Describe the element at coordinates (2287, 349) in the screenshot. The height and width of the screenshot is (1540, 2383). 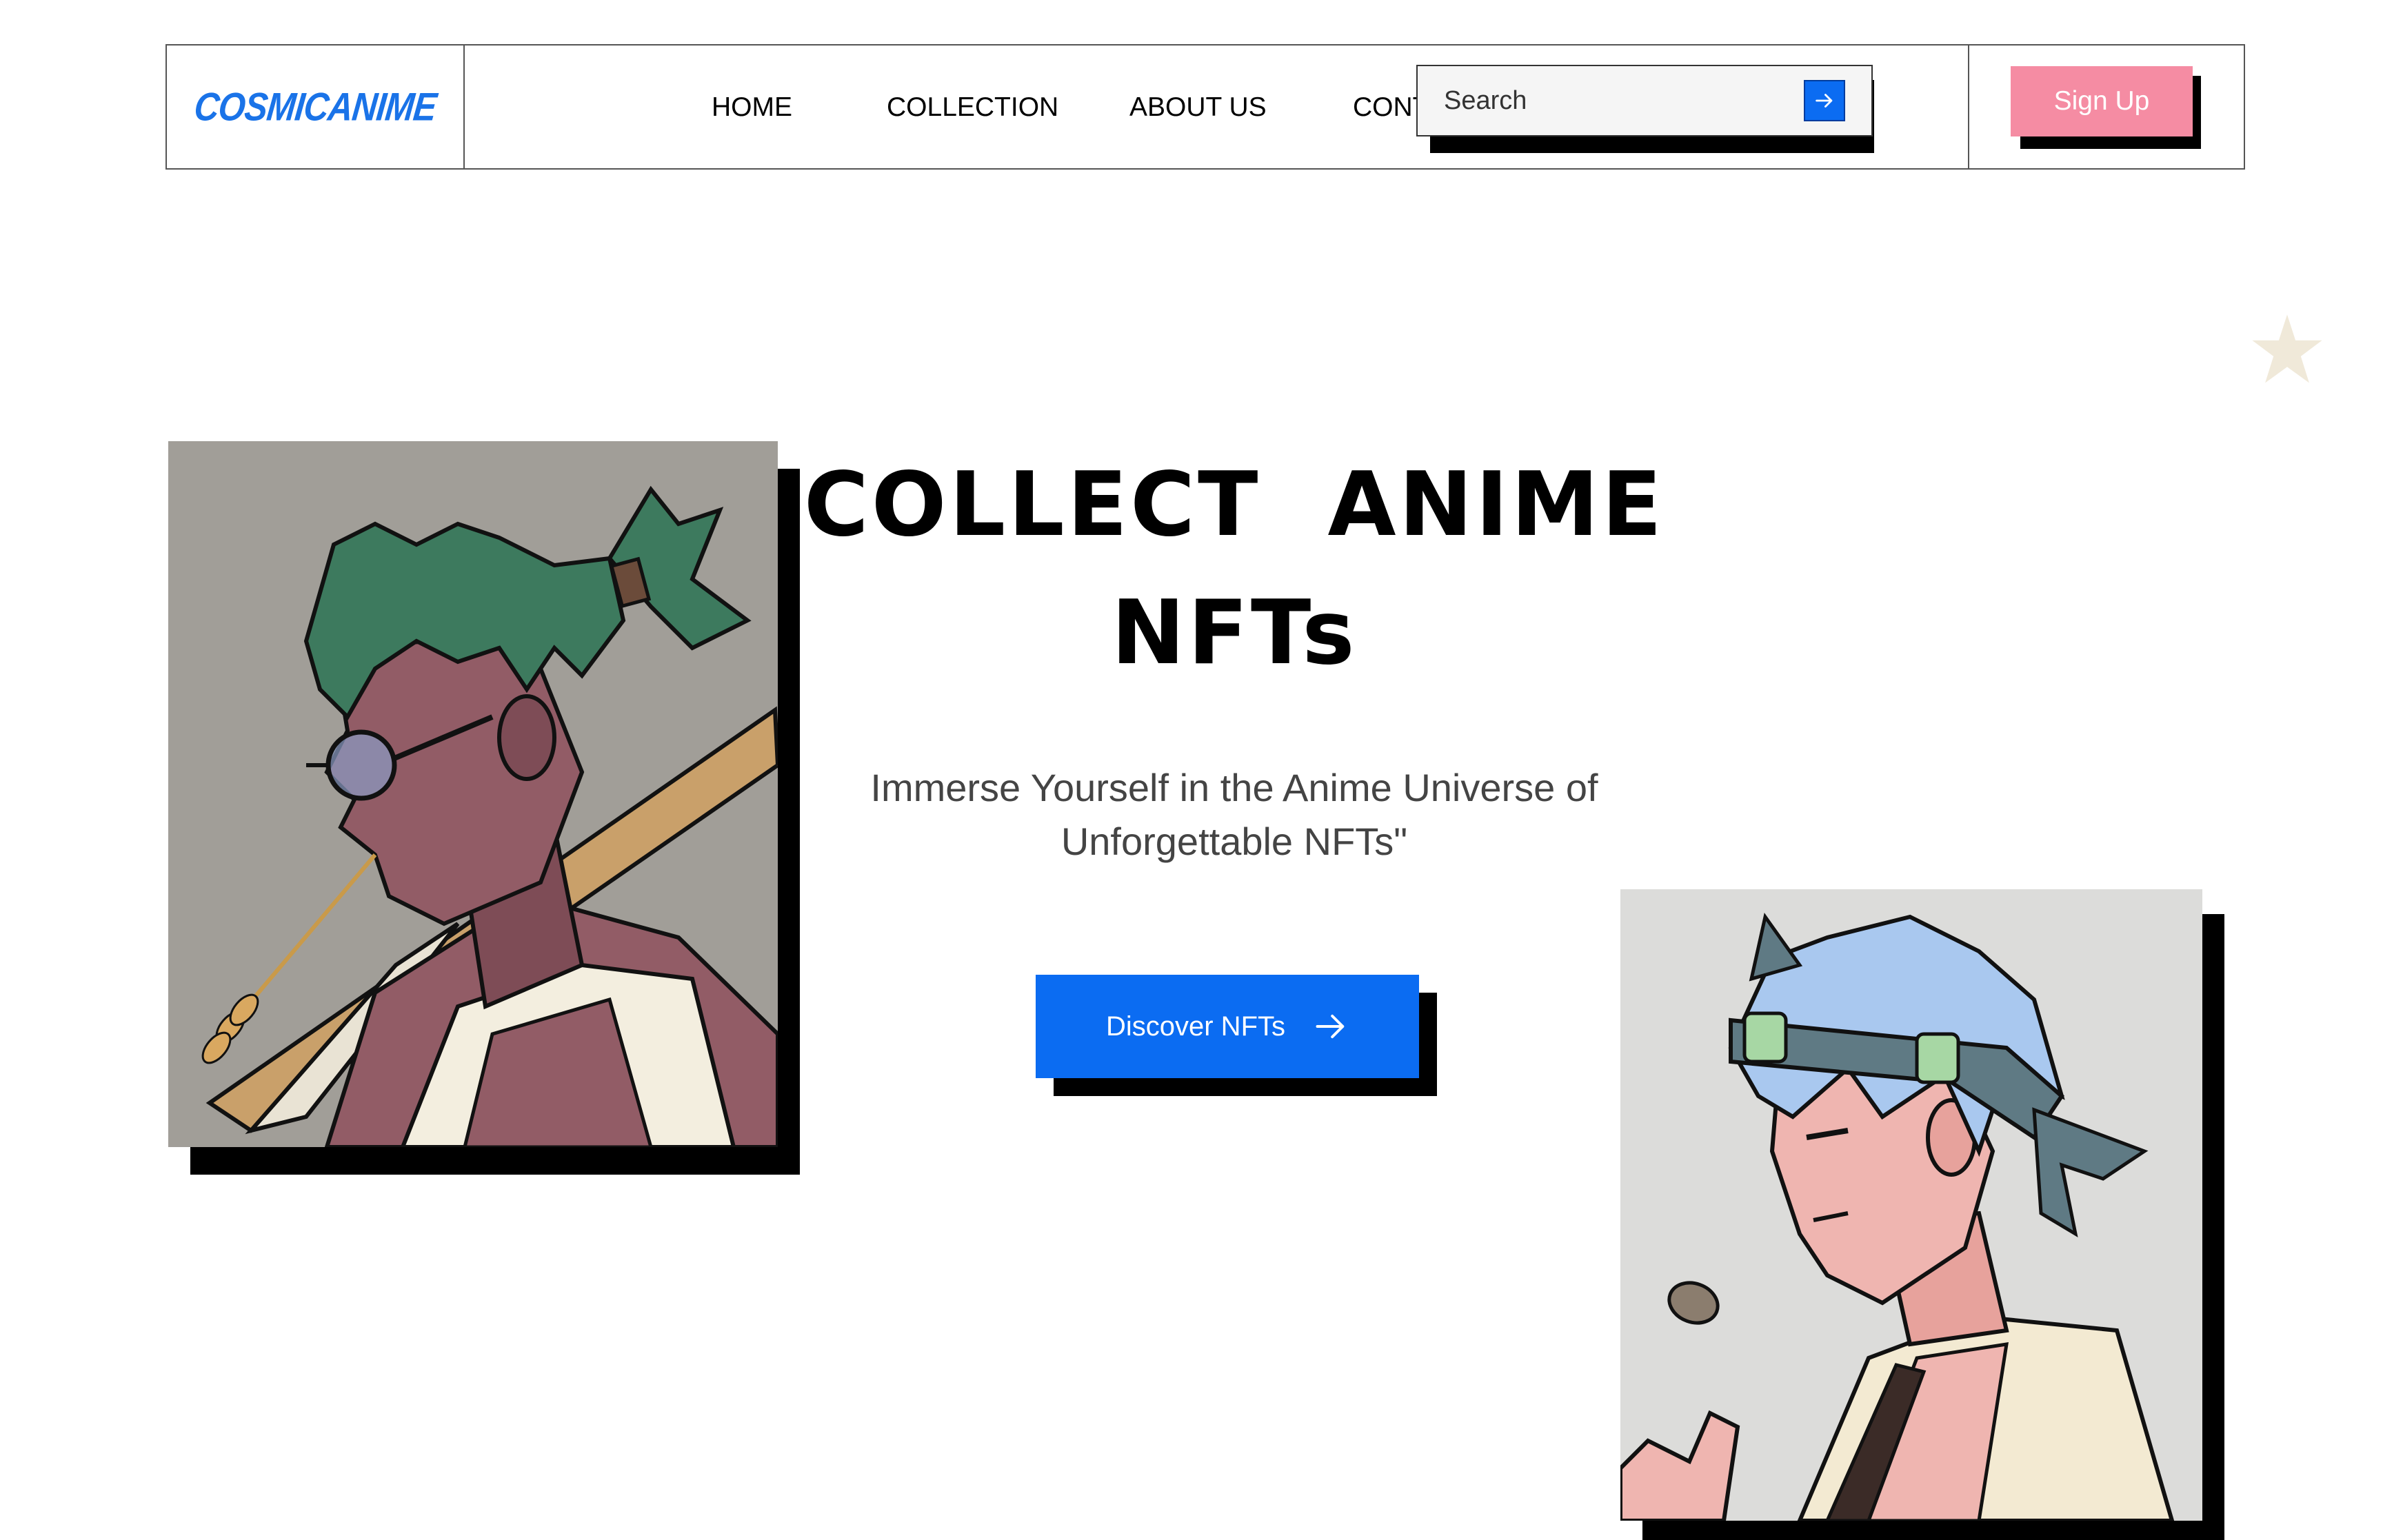
I see `star-icon` at that location.